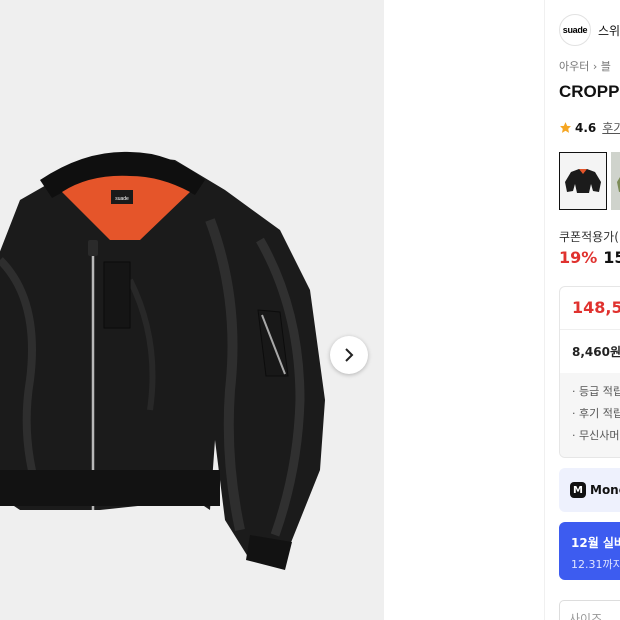 This screenshot has width=620, height=620. Describe the element at coordinates (596, 435) in the screenshot. I see `benefit-item: · 무신사머` at that location.